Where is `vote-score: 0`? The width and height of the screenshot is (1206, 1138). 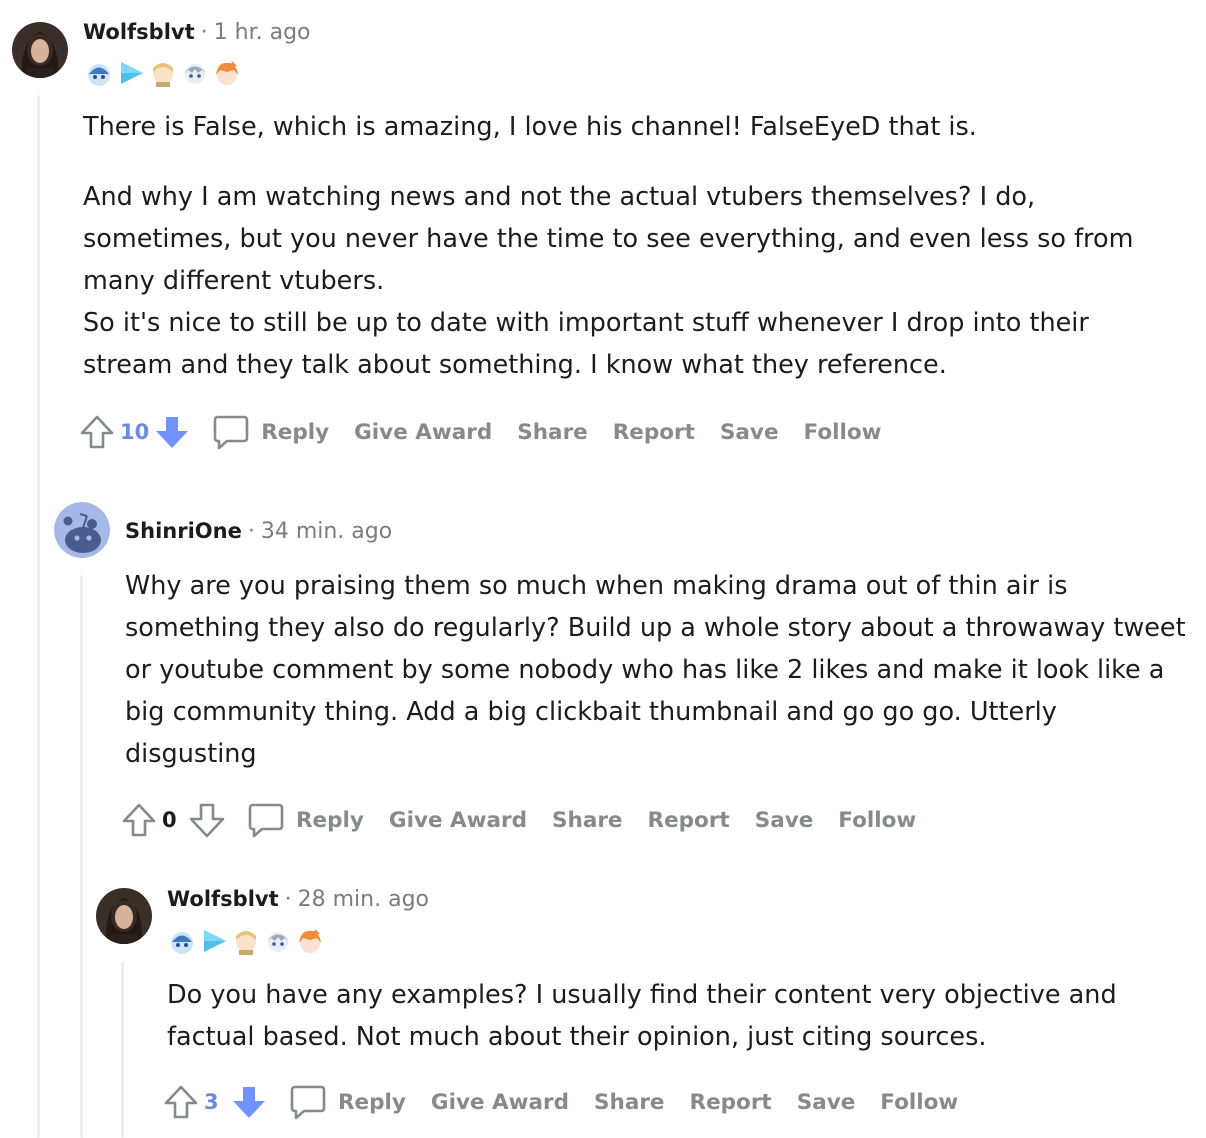
vote-score: 0 is located at coordinates (169, 820).